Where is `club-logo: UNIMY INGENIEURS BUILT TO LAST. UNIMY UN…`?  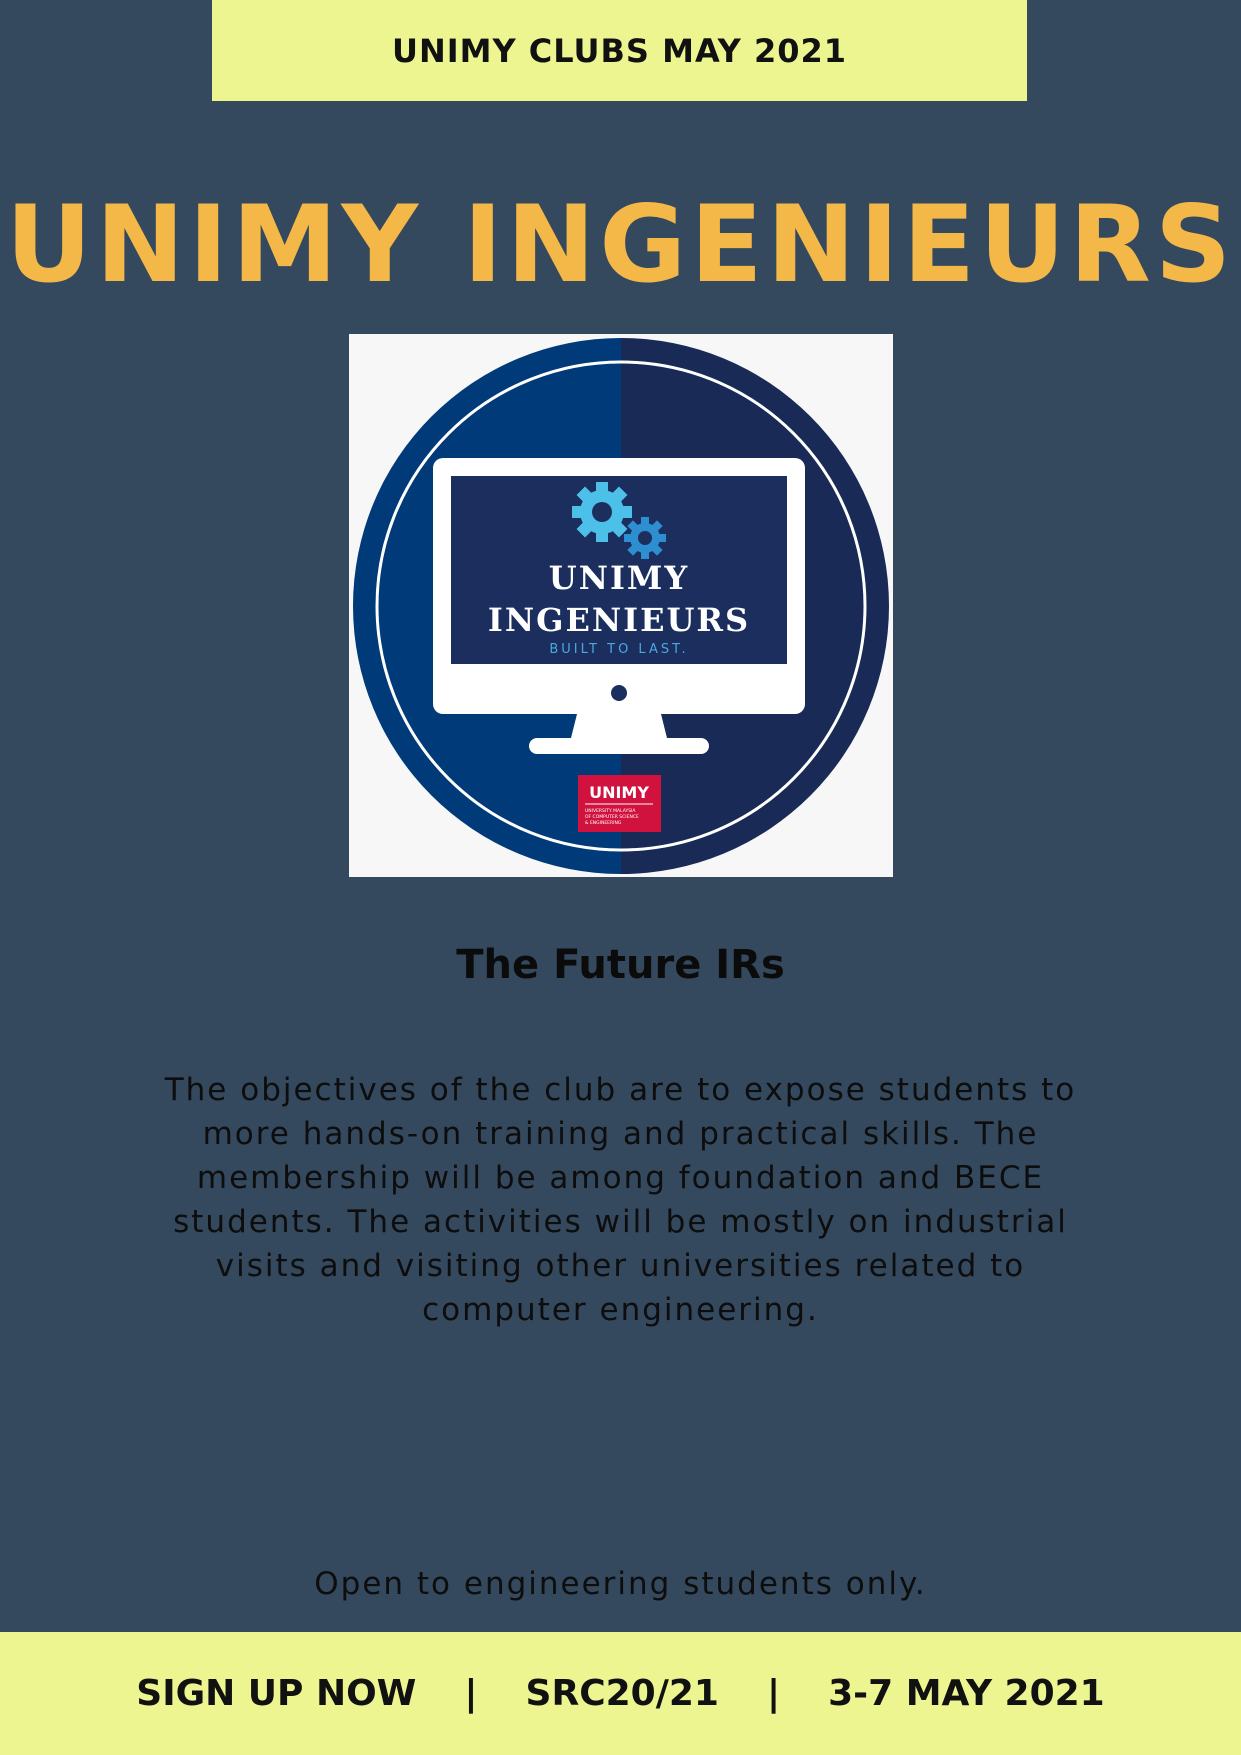
club-logo: UNIMY INGENIEURS BUILT TO LAST. UNIMY UN… is located at coordinates (621, 605).